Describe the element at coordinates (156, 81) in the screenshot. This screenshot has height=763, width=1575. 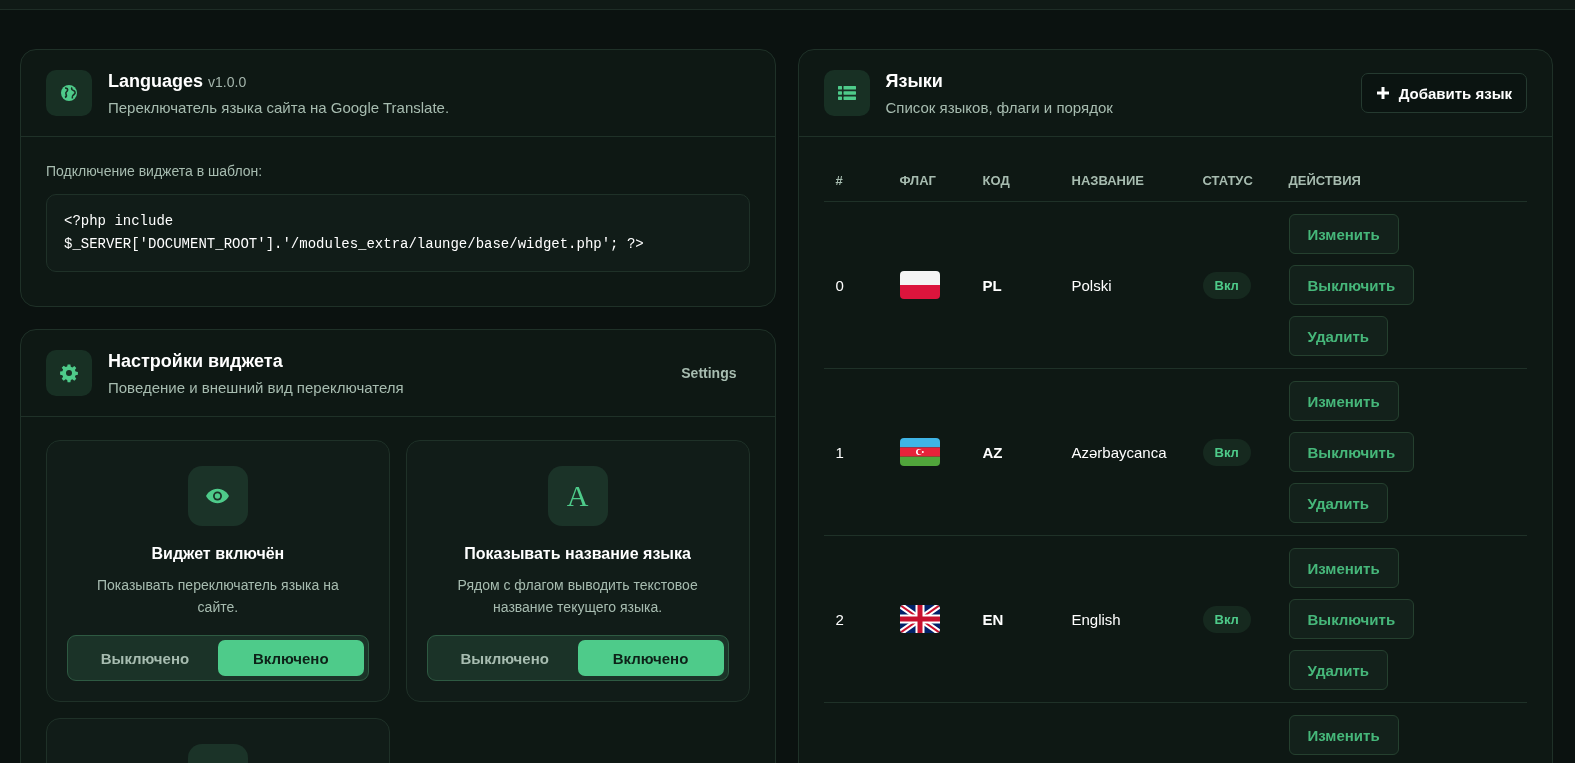
I see `card-title: Languages` at that location.